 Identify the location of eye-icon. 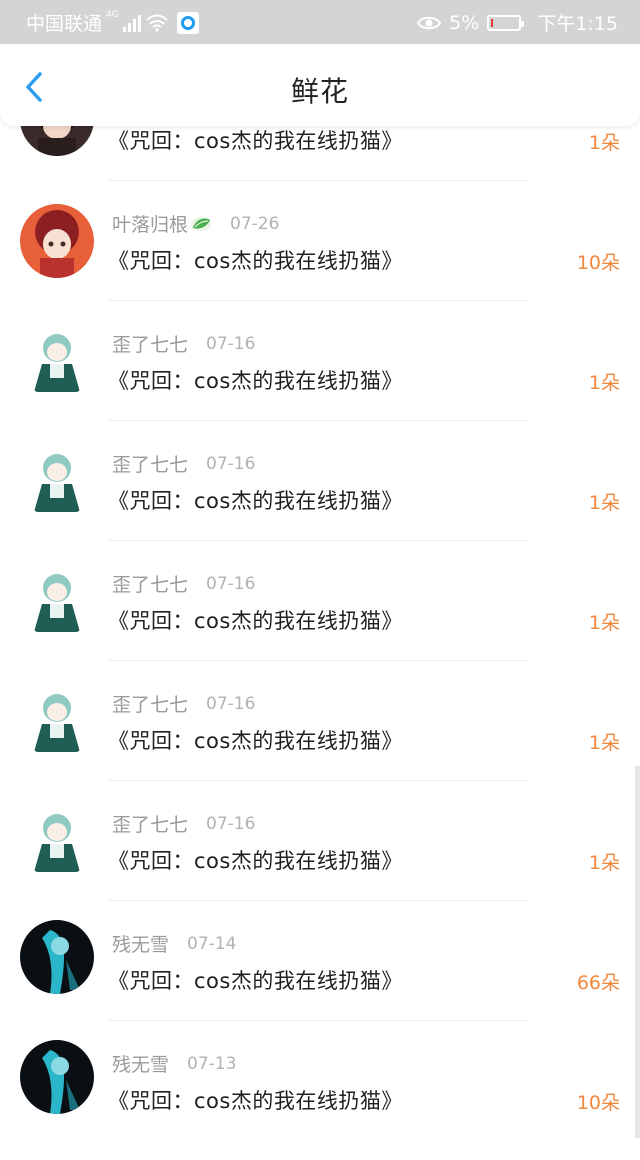
(429, 22).